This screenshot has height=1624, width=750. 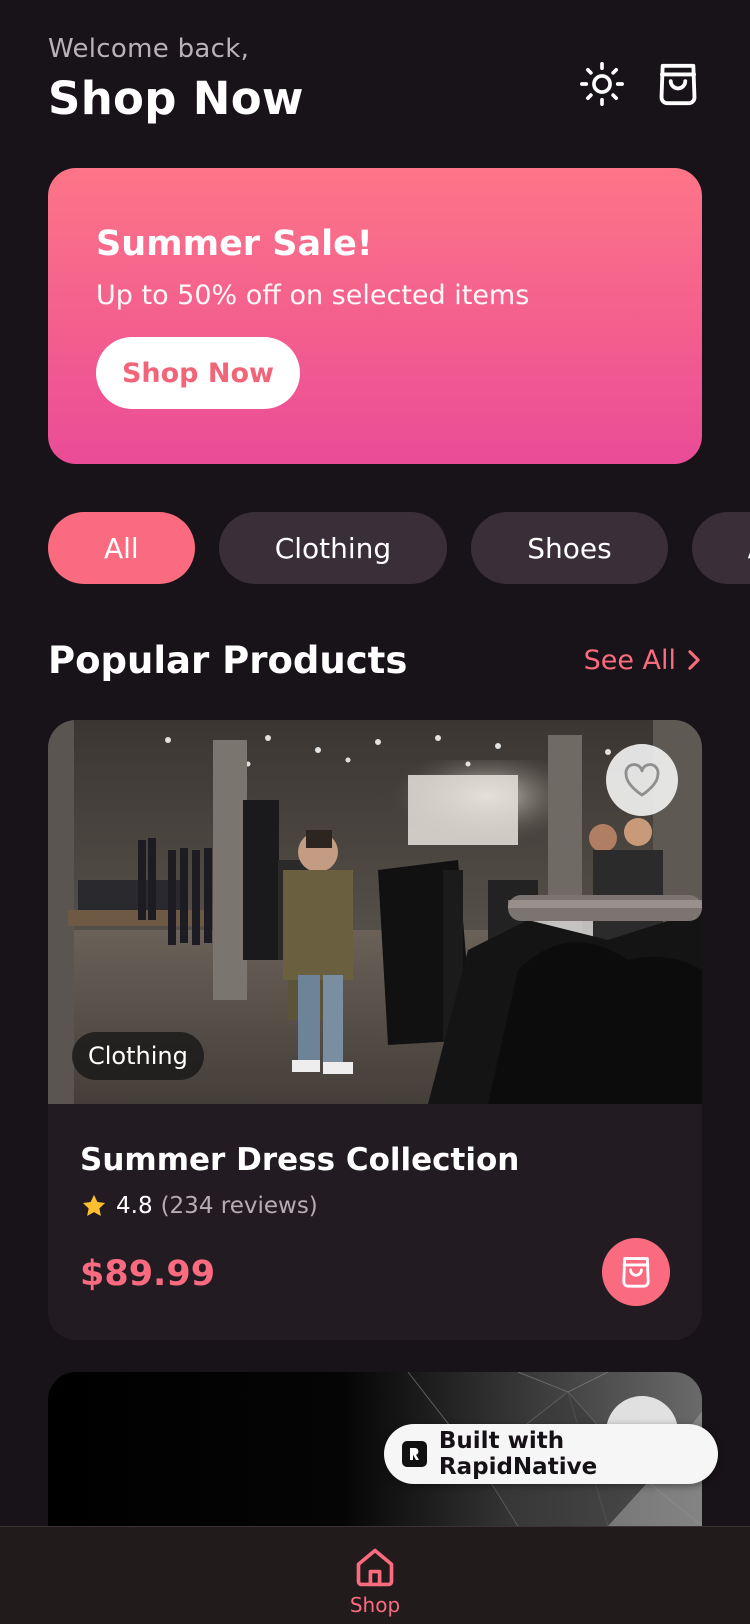 What do you see at coordinates (375, 84) in the screenshot?
I see `header: Welcome back, Shop Now` at bounding box center [375, 84].